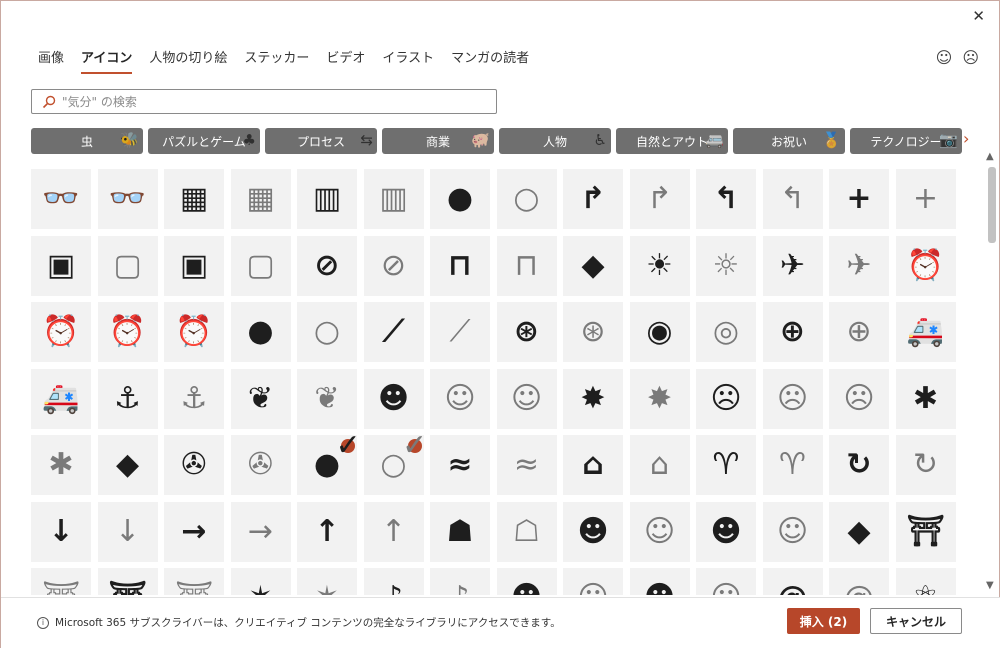  Describe the element at coordinates (460, 581) in the screenshot. I see `athlete-outline-icon: ♪` at that location.